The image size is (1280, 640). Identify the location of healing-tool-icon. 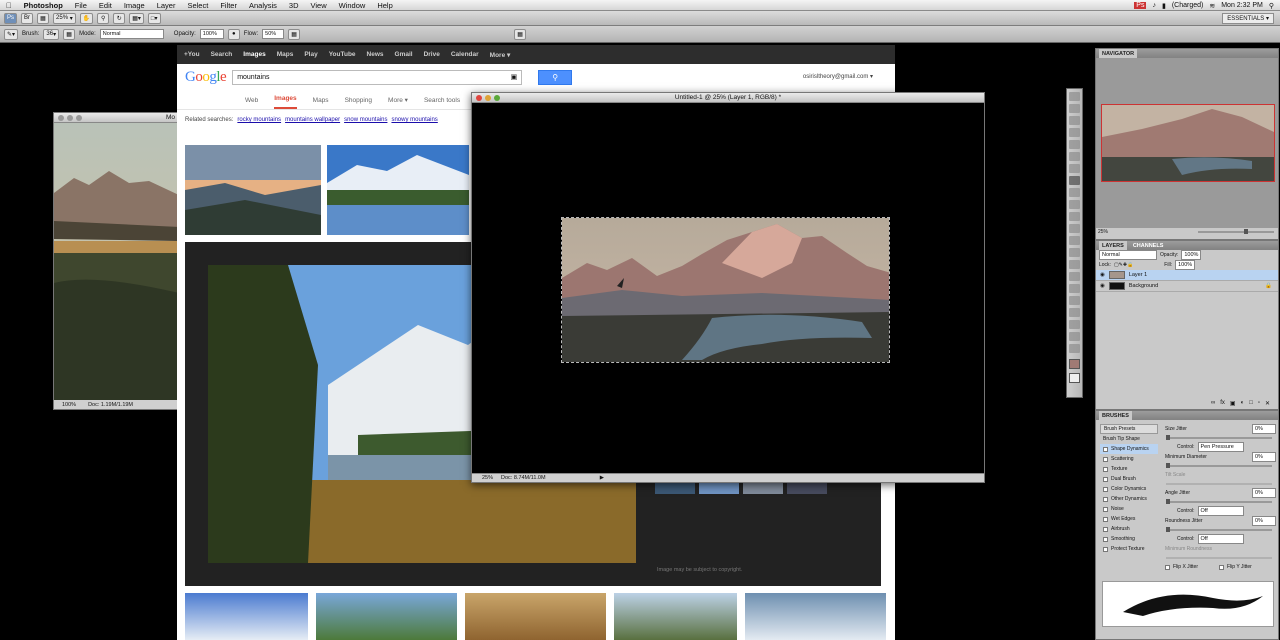
(1074, 168).